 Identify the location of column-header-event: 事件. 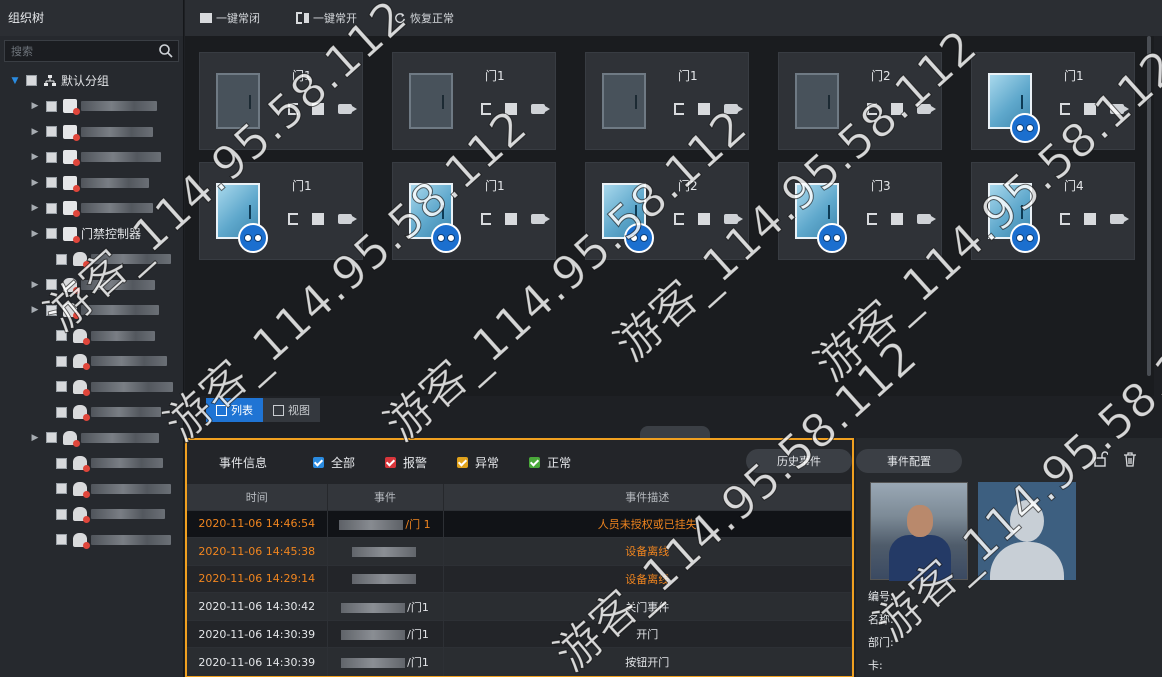
(385, 497).